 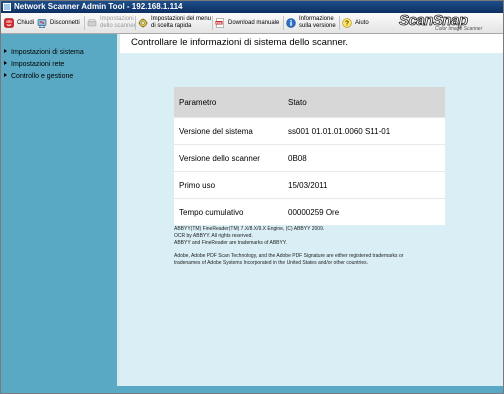 What do you see at coordinates (181, 22) in the screenshot?
I see `quick-menu-settings-label: Impostazioni del menu di scelta rapida` at bounding box center [181, 22].